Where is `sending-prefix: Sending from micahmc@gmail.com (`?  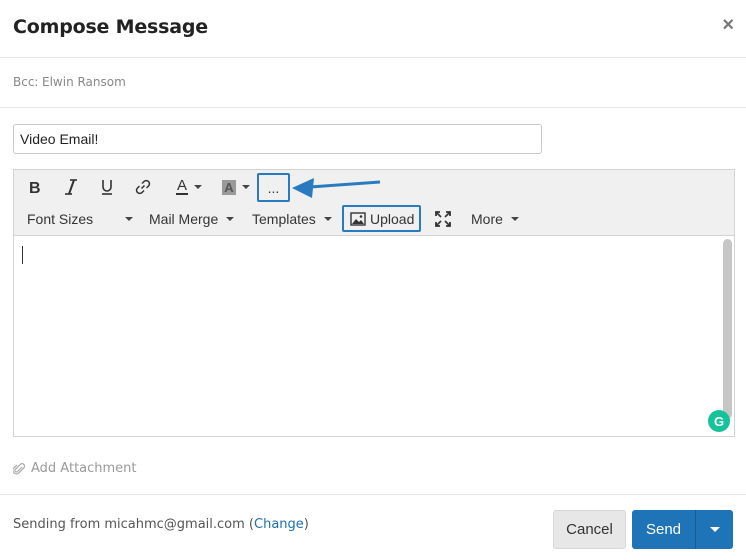 sending-prefix: Sending from micahmc@gmail.com ( is located at coordinates (134, 524).